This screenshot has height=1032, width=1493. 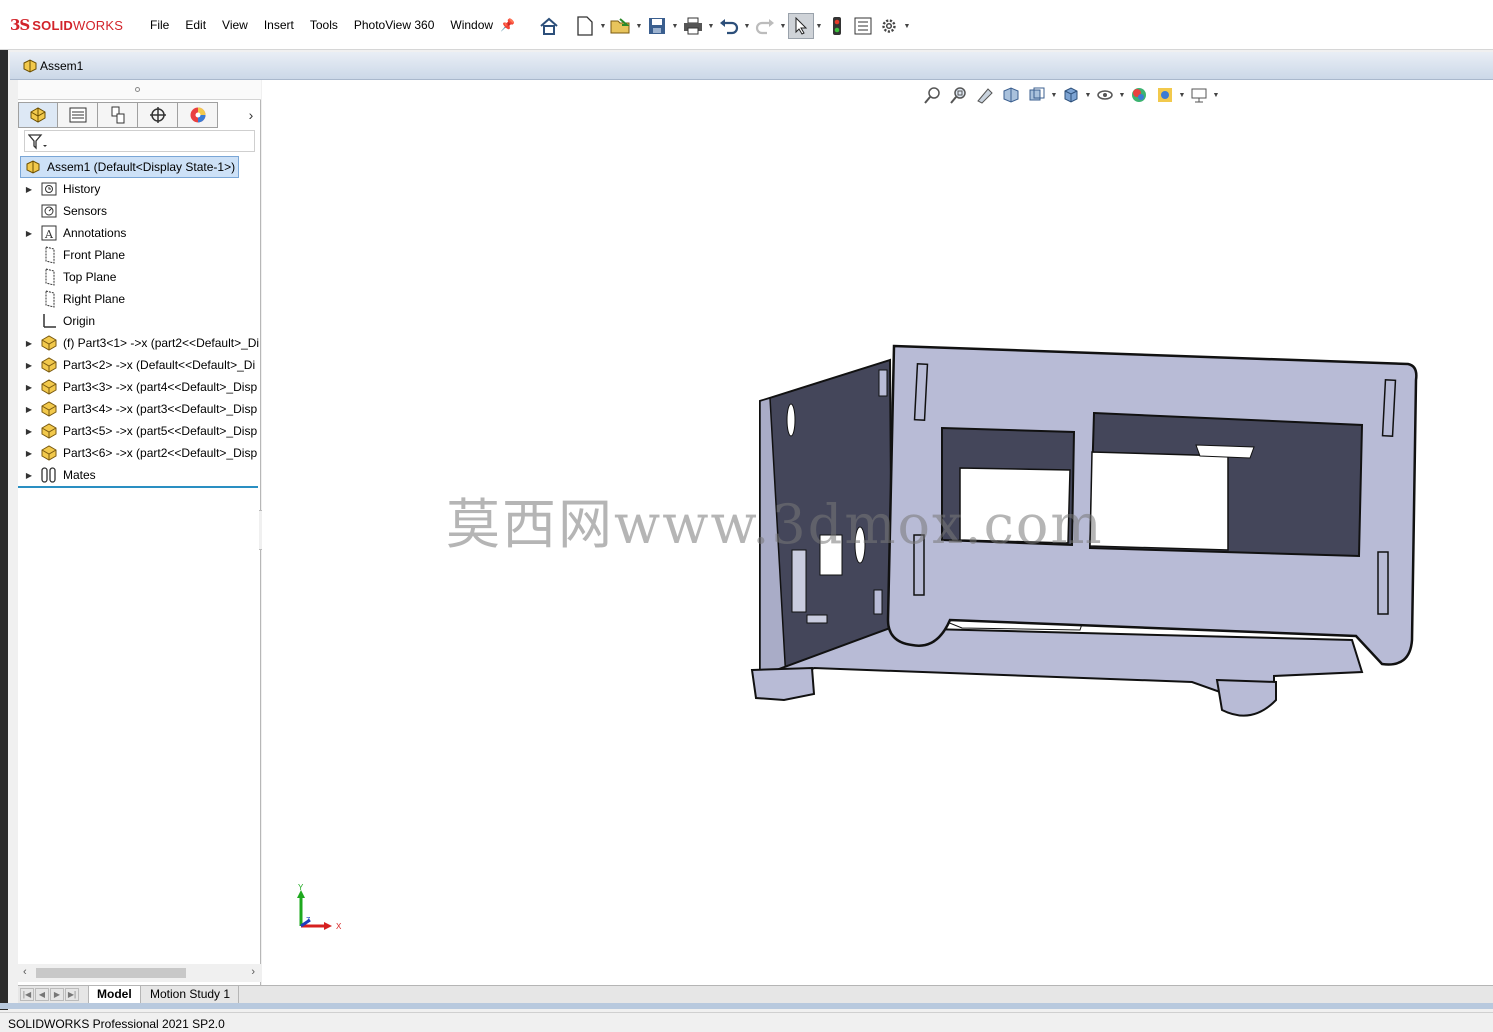 I want to click on redo-dropdown-icon: ▼, so click(x=783, y=26).